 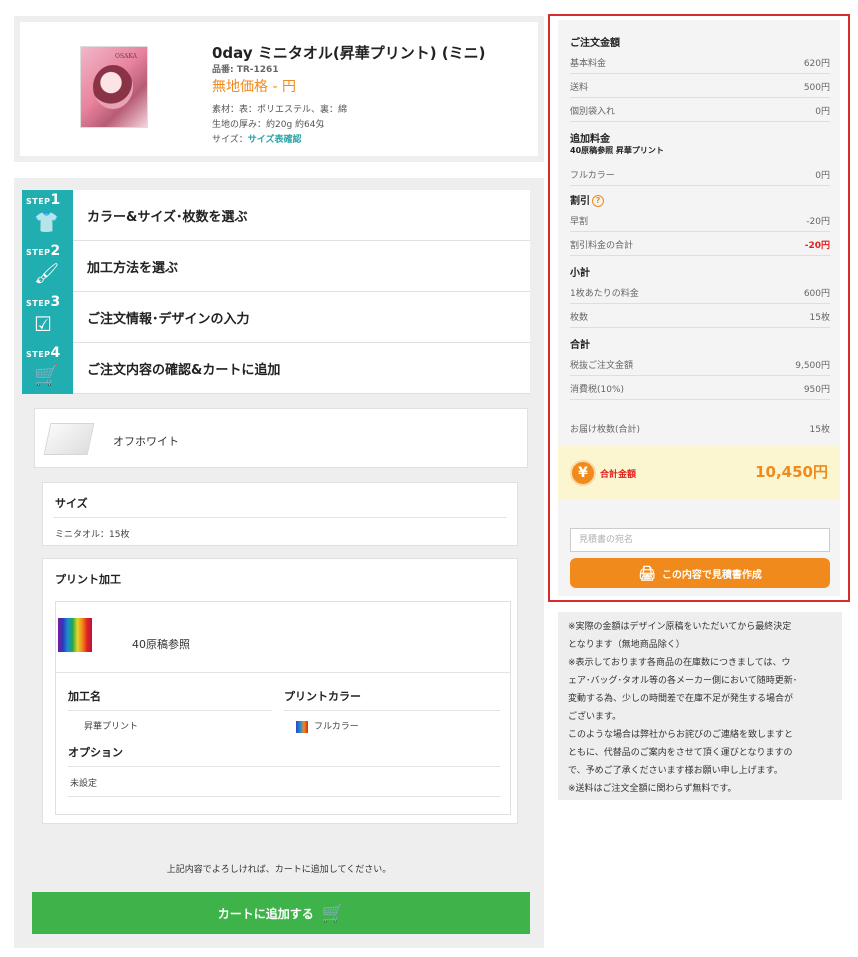 I want to click on confirm-message: 上記内容でよろしければ、カートに追加してください。, so click(x=279, y=870).